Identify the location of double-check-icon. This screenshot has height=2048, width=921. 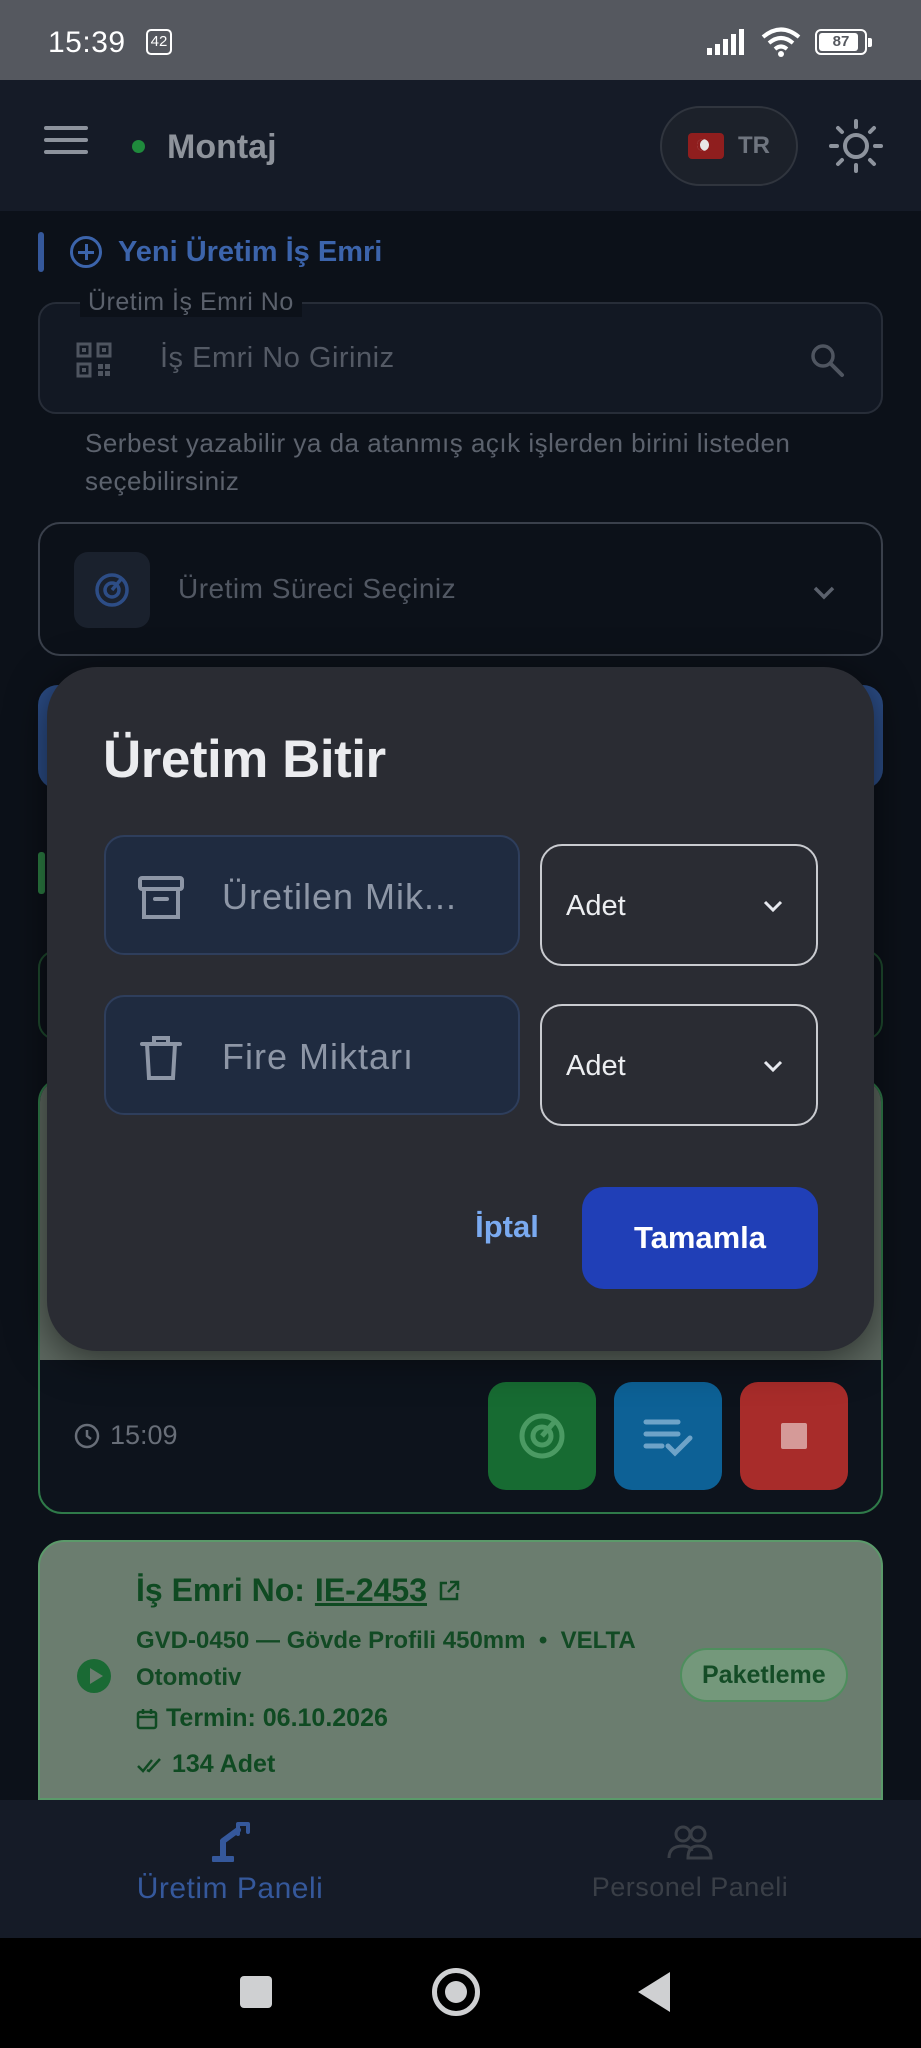
(149, 1765).